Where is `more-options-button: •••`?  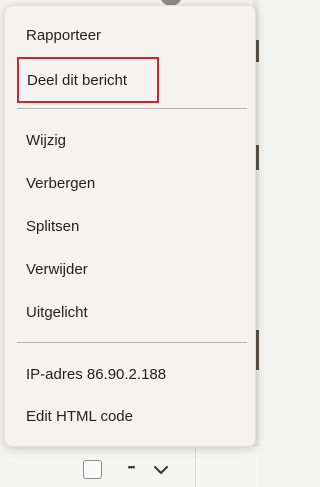 more-options-button: ••• is located at coordinates (131, 470).